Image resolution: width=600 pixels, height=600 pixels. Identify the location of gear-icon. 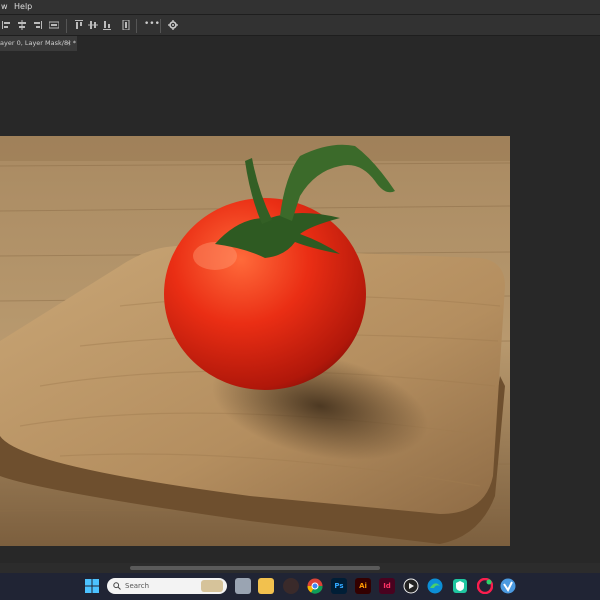
(173, 25).